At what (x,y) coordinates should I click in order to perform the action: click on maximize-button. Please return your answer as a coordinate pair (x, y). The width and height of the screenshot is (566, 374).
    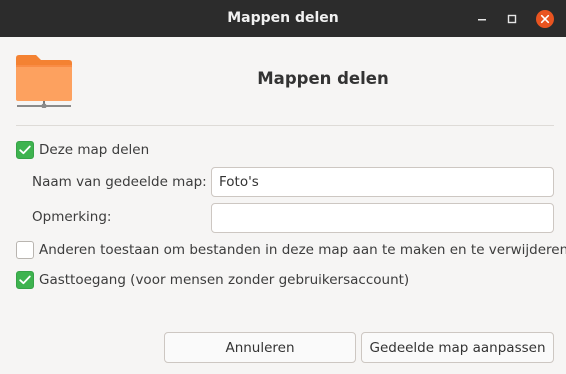
    Looking at the image, I should click on (512, 19).